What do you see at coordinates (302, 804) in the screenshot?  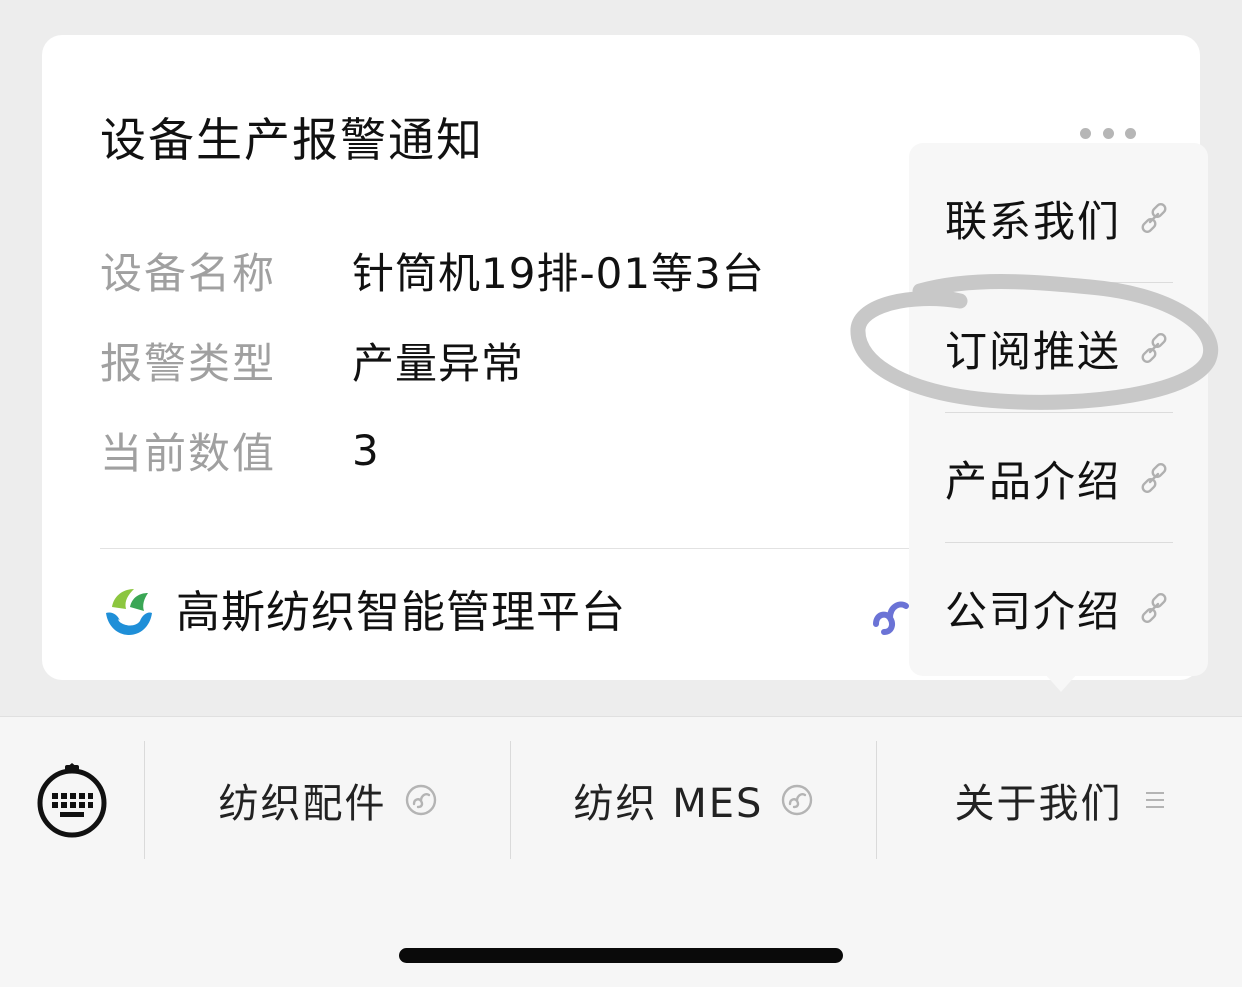 I see `menu-item-label: 纺织配件` at bounding box center [302, 804].